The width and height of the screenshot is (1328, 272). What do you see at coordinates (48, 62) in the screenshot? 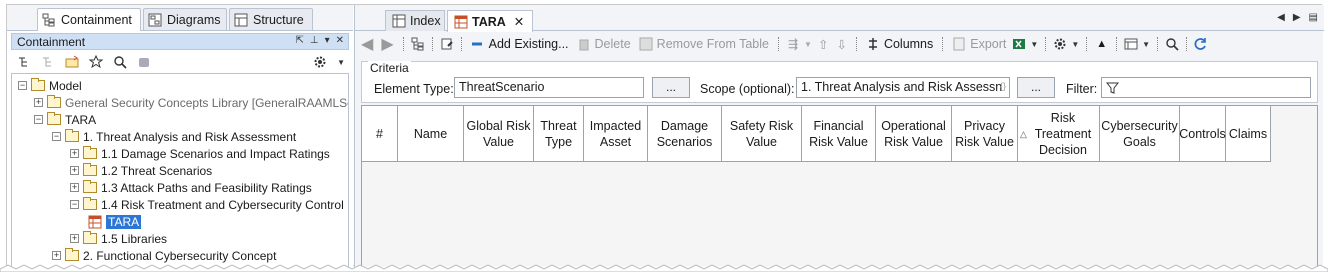
I see `expand-all-icon` at bounding box center [48, 62].